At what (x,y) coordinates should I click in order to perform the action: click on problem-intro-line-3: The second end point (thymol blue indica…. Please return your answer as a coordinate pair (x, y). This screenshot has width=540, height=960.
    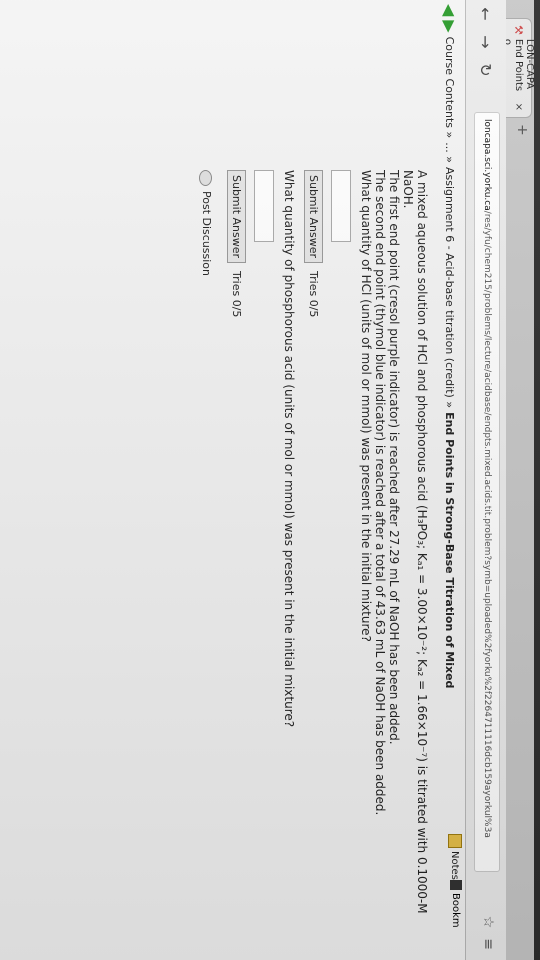
    Looking at the image, I should click on (380, 493).